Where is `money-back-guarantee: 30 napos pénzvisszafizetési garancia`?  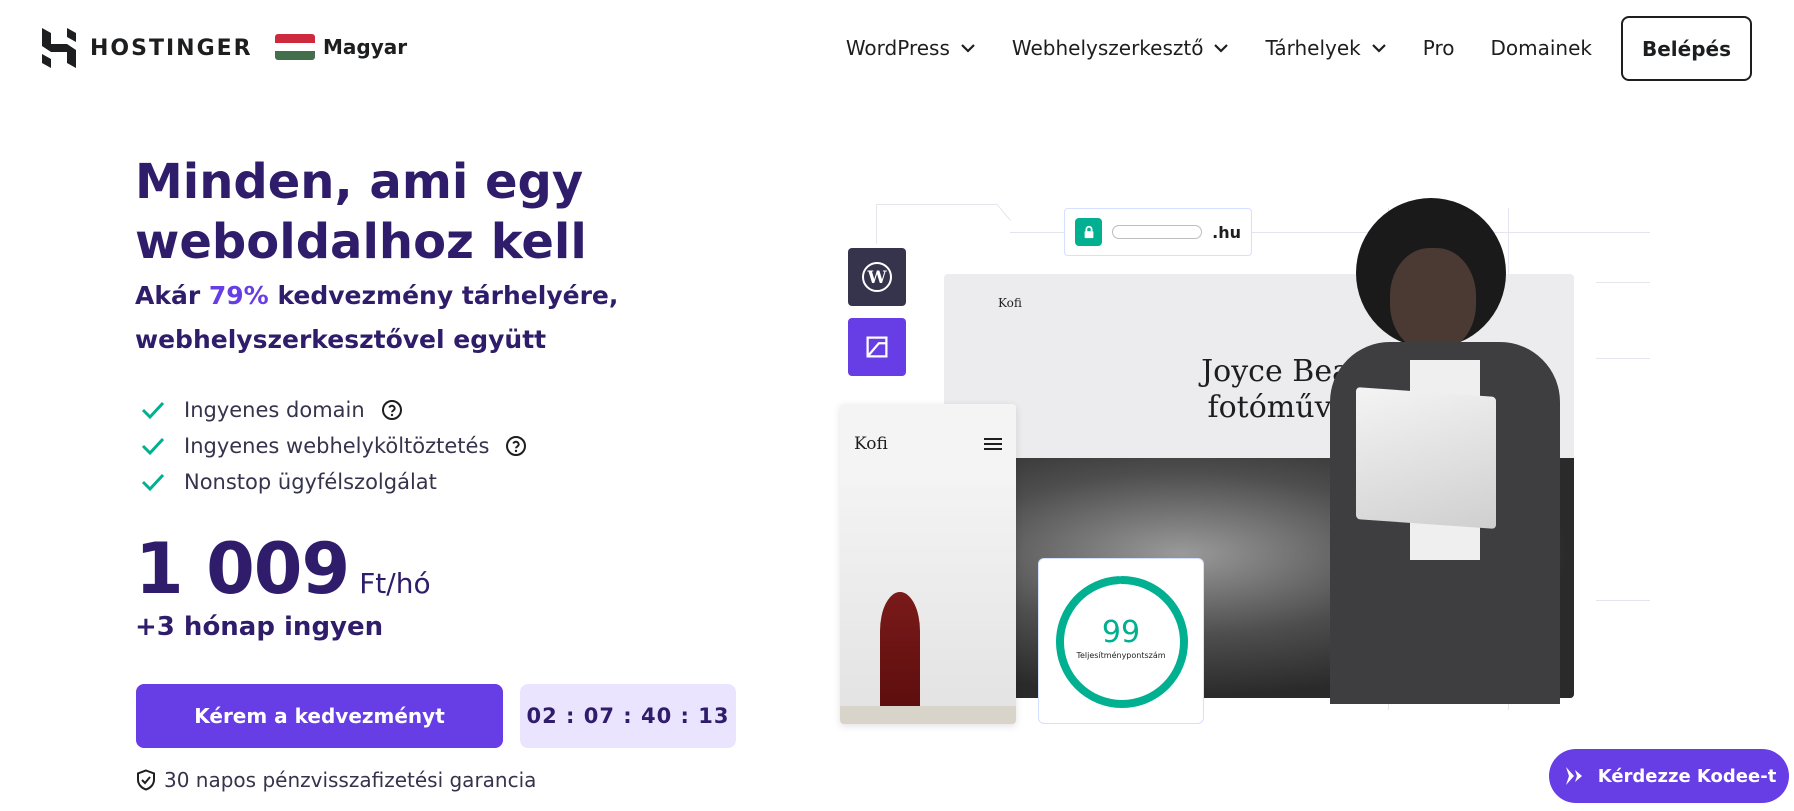 money-back-guarantee: 30 napos pénzvisszafizetési garancia is located at coordinates (336, 780).